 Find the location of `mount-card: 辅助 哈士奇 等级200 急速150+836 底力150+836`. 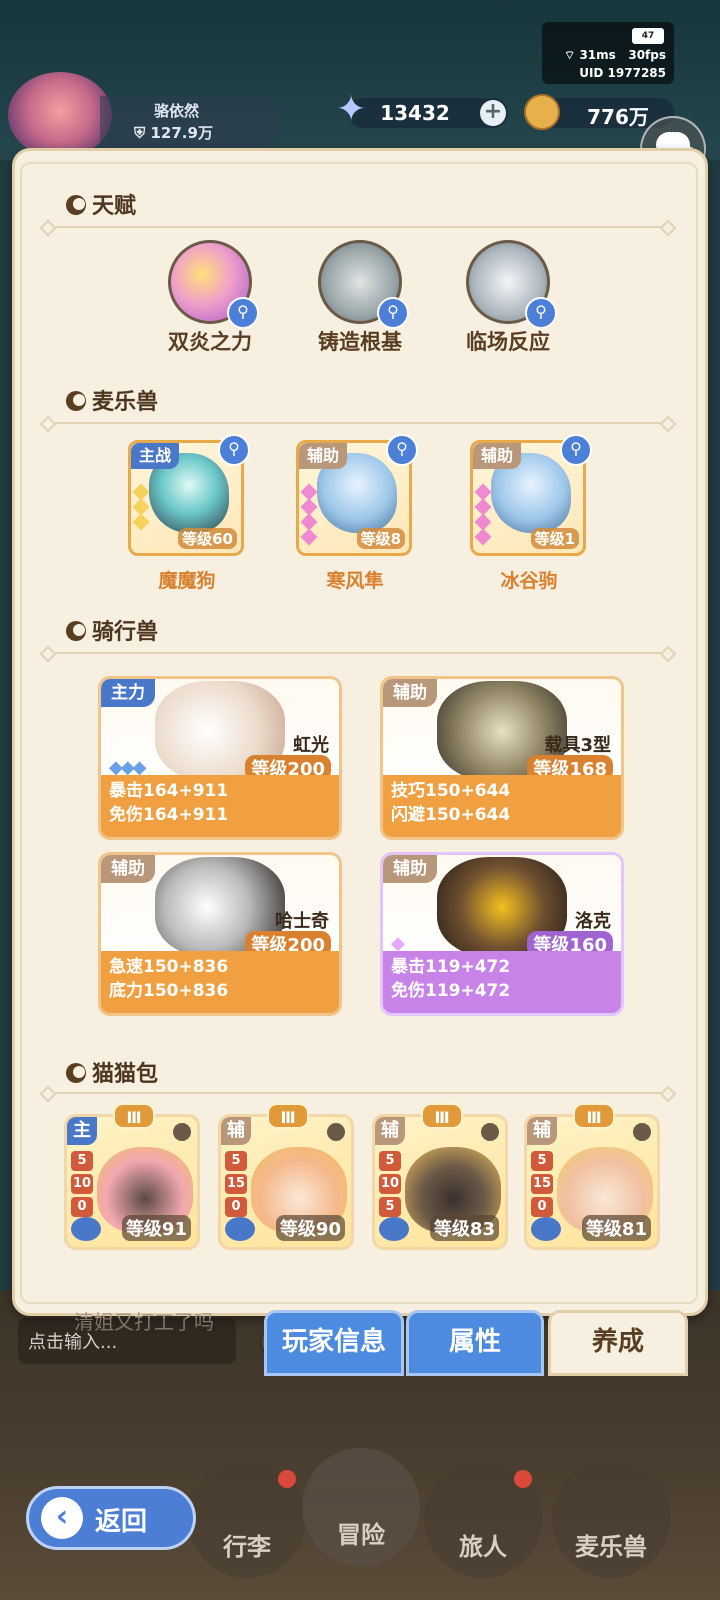

mount-card: 辅助 哈士奇 等级200 急速150+836 底力150+836 is located at coordinates (220, 934).